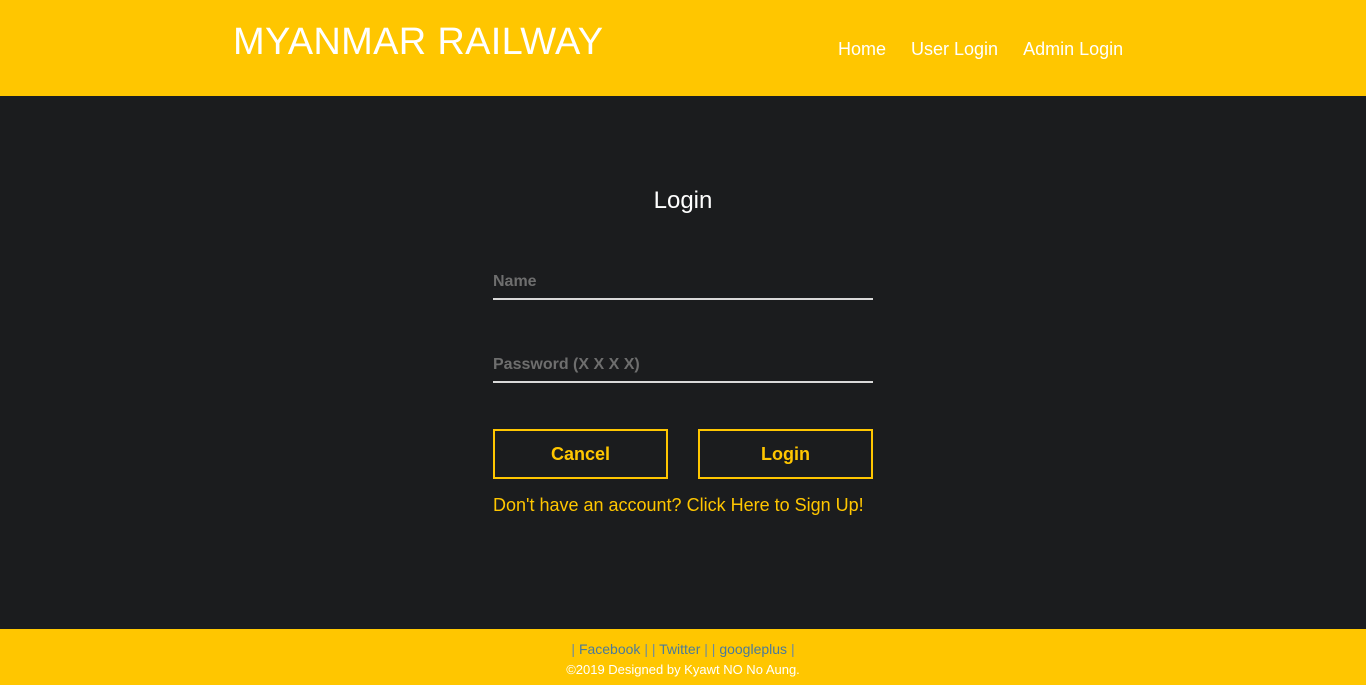 This screenshot has height=685, width=1366. Describe the element at coordinates (753, 649) in the screenshot. I see `googleplus-link: googleplus` at that location.